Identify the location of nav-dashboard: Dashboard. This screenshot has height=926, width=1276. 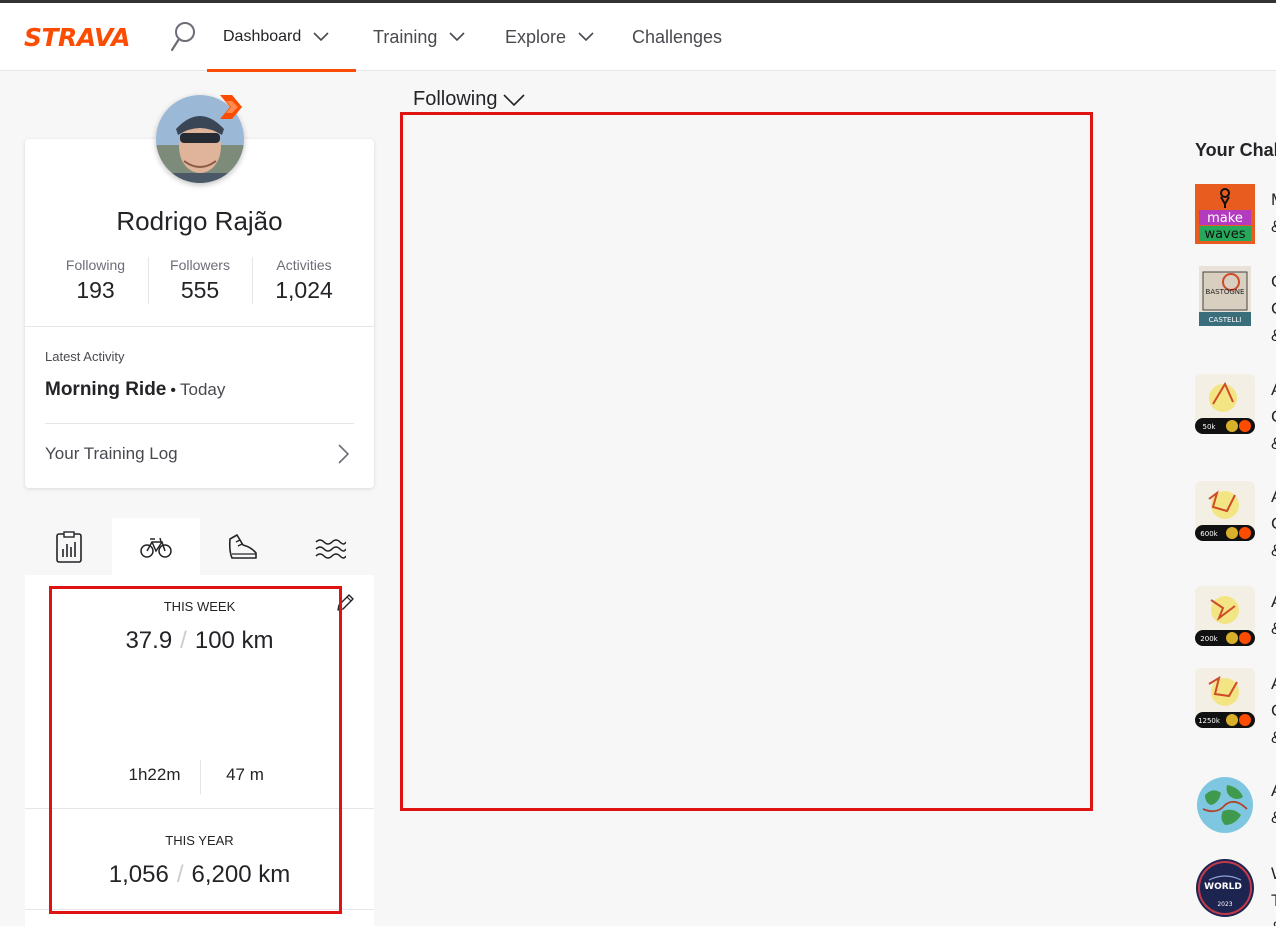
(276, 37).